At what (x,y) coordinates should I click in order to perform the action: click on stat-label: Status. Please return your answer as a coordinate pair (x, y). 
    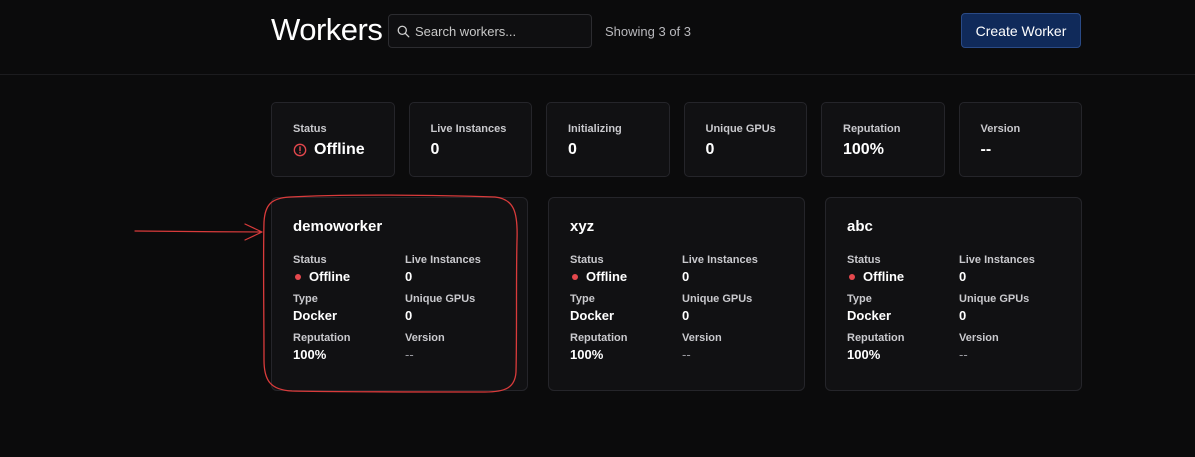
    Looking at the image, I should click on (310, 129).